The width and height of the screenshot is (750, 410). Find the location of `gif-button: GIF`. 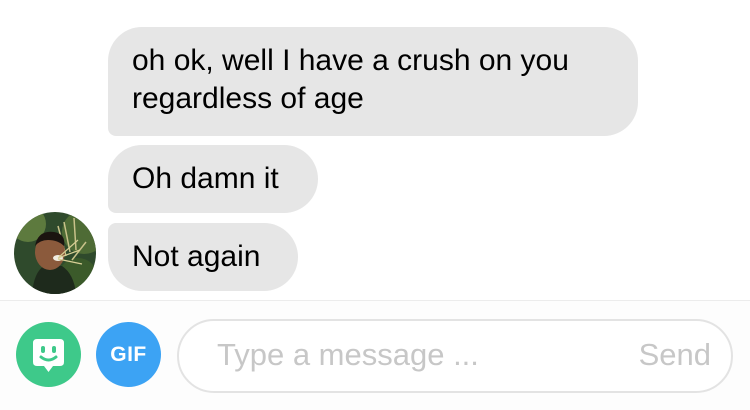

gif-button: GIF is located at coordinates (128, 354).